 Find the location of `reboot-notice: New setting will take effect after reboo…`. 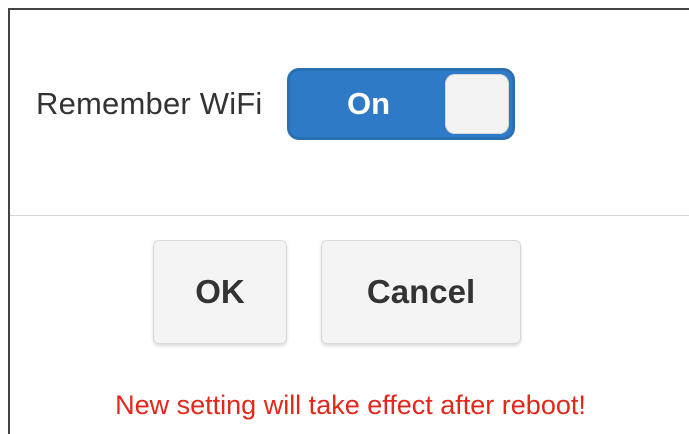

reboot-notice: New setting will take effect after reboo… is located at coordinates (350, 405).